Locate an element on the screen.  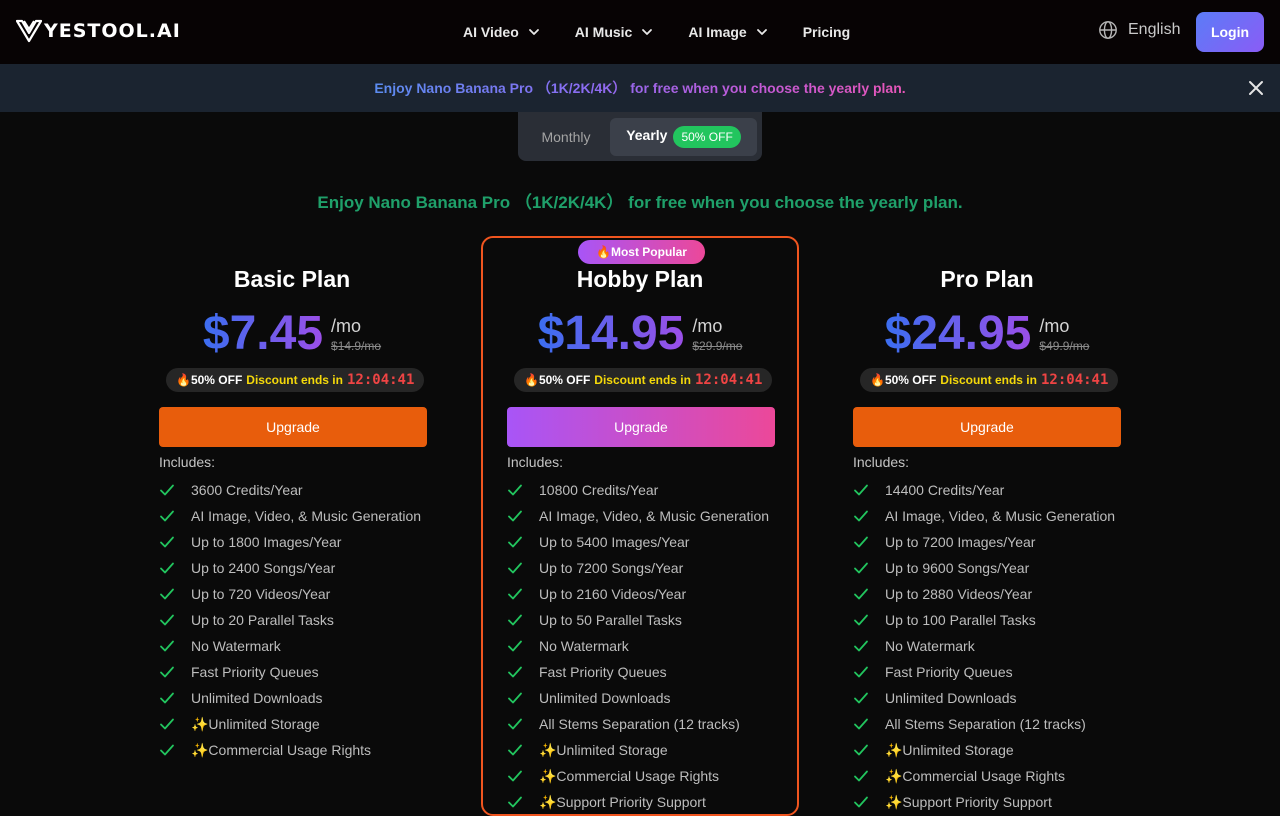
feature-text: No Watermark is located at coordinates (236, 646).